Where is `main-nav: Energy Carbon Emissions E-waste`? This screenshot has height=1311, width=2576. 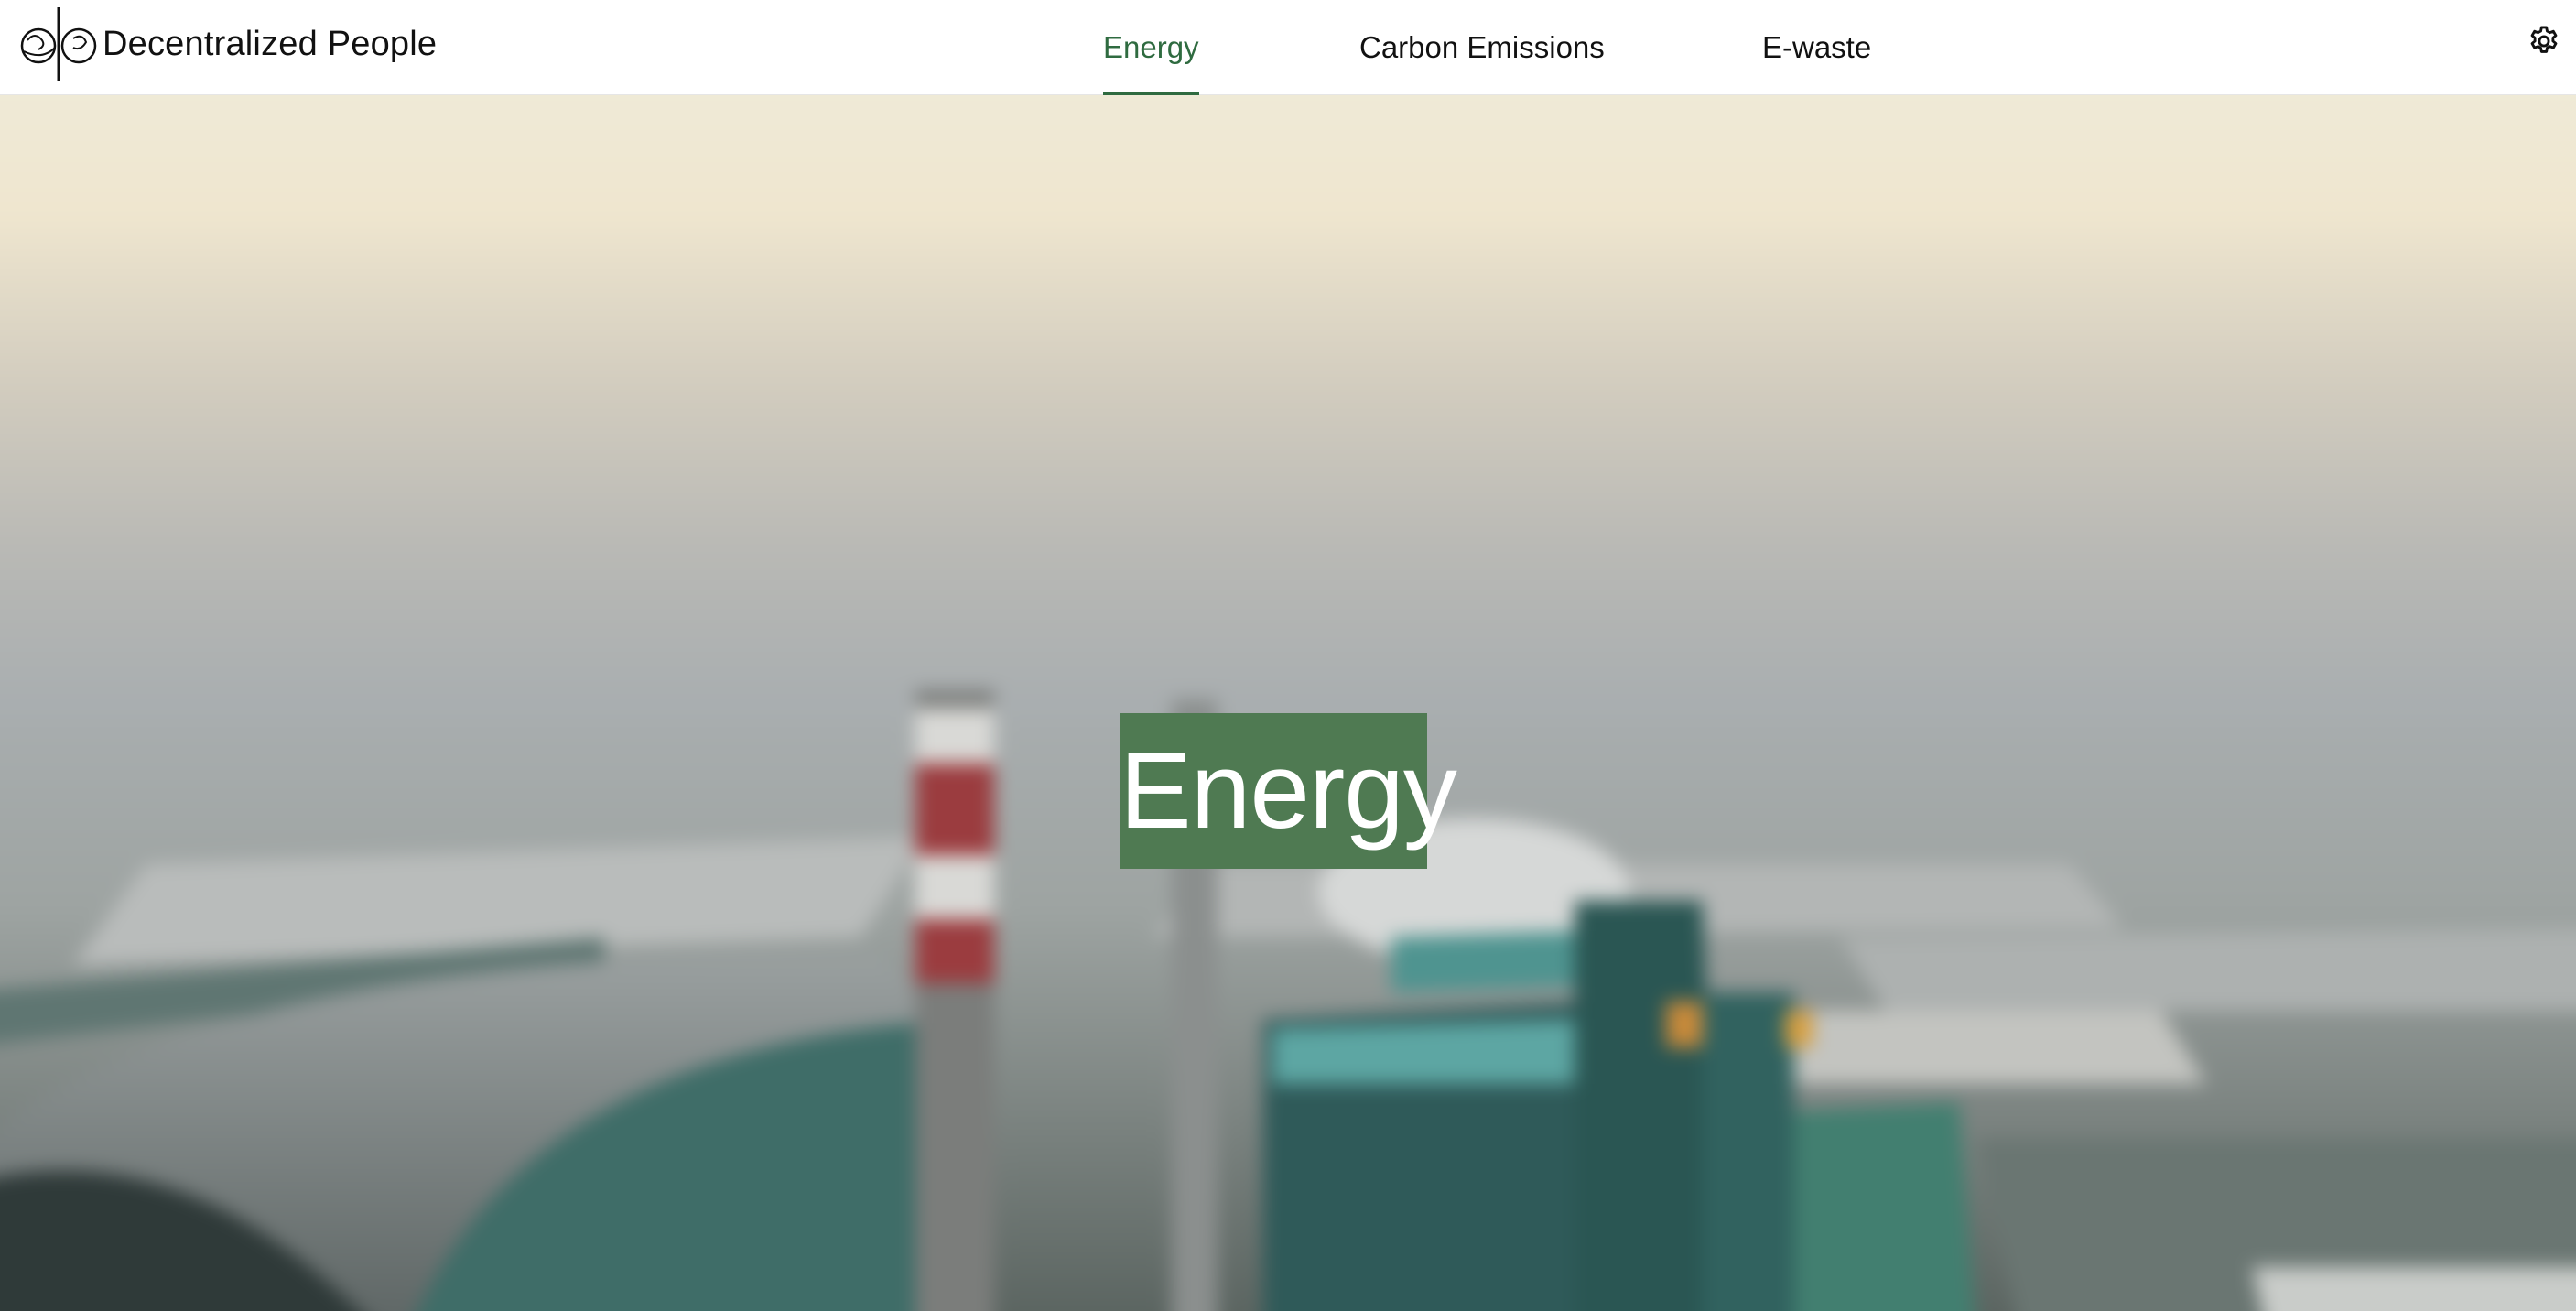
main-nav: Energy Carbon Emissions E-waste is located at coordinates (1288, 47).